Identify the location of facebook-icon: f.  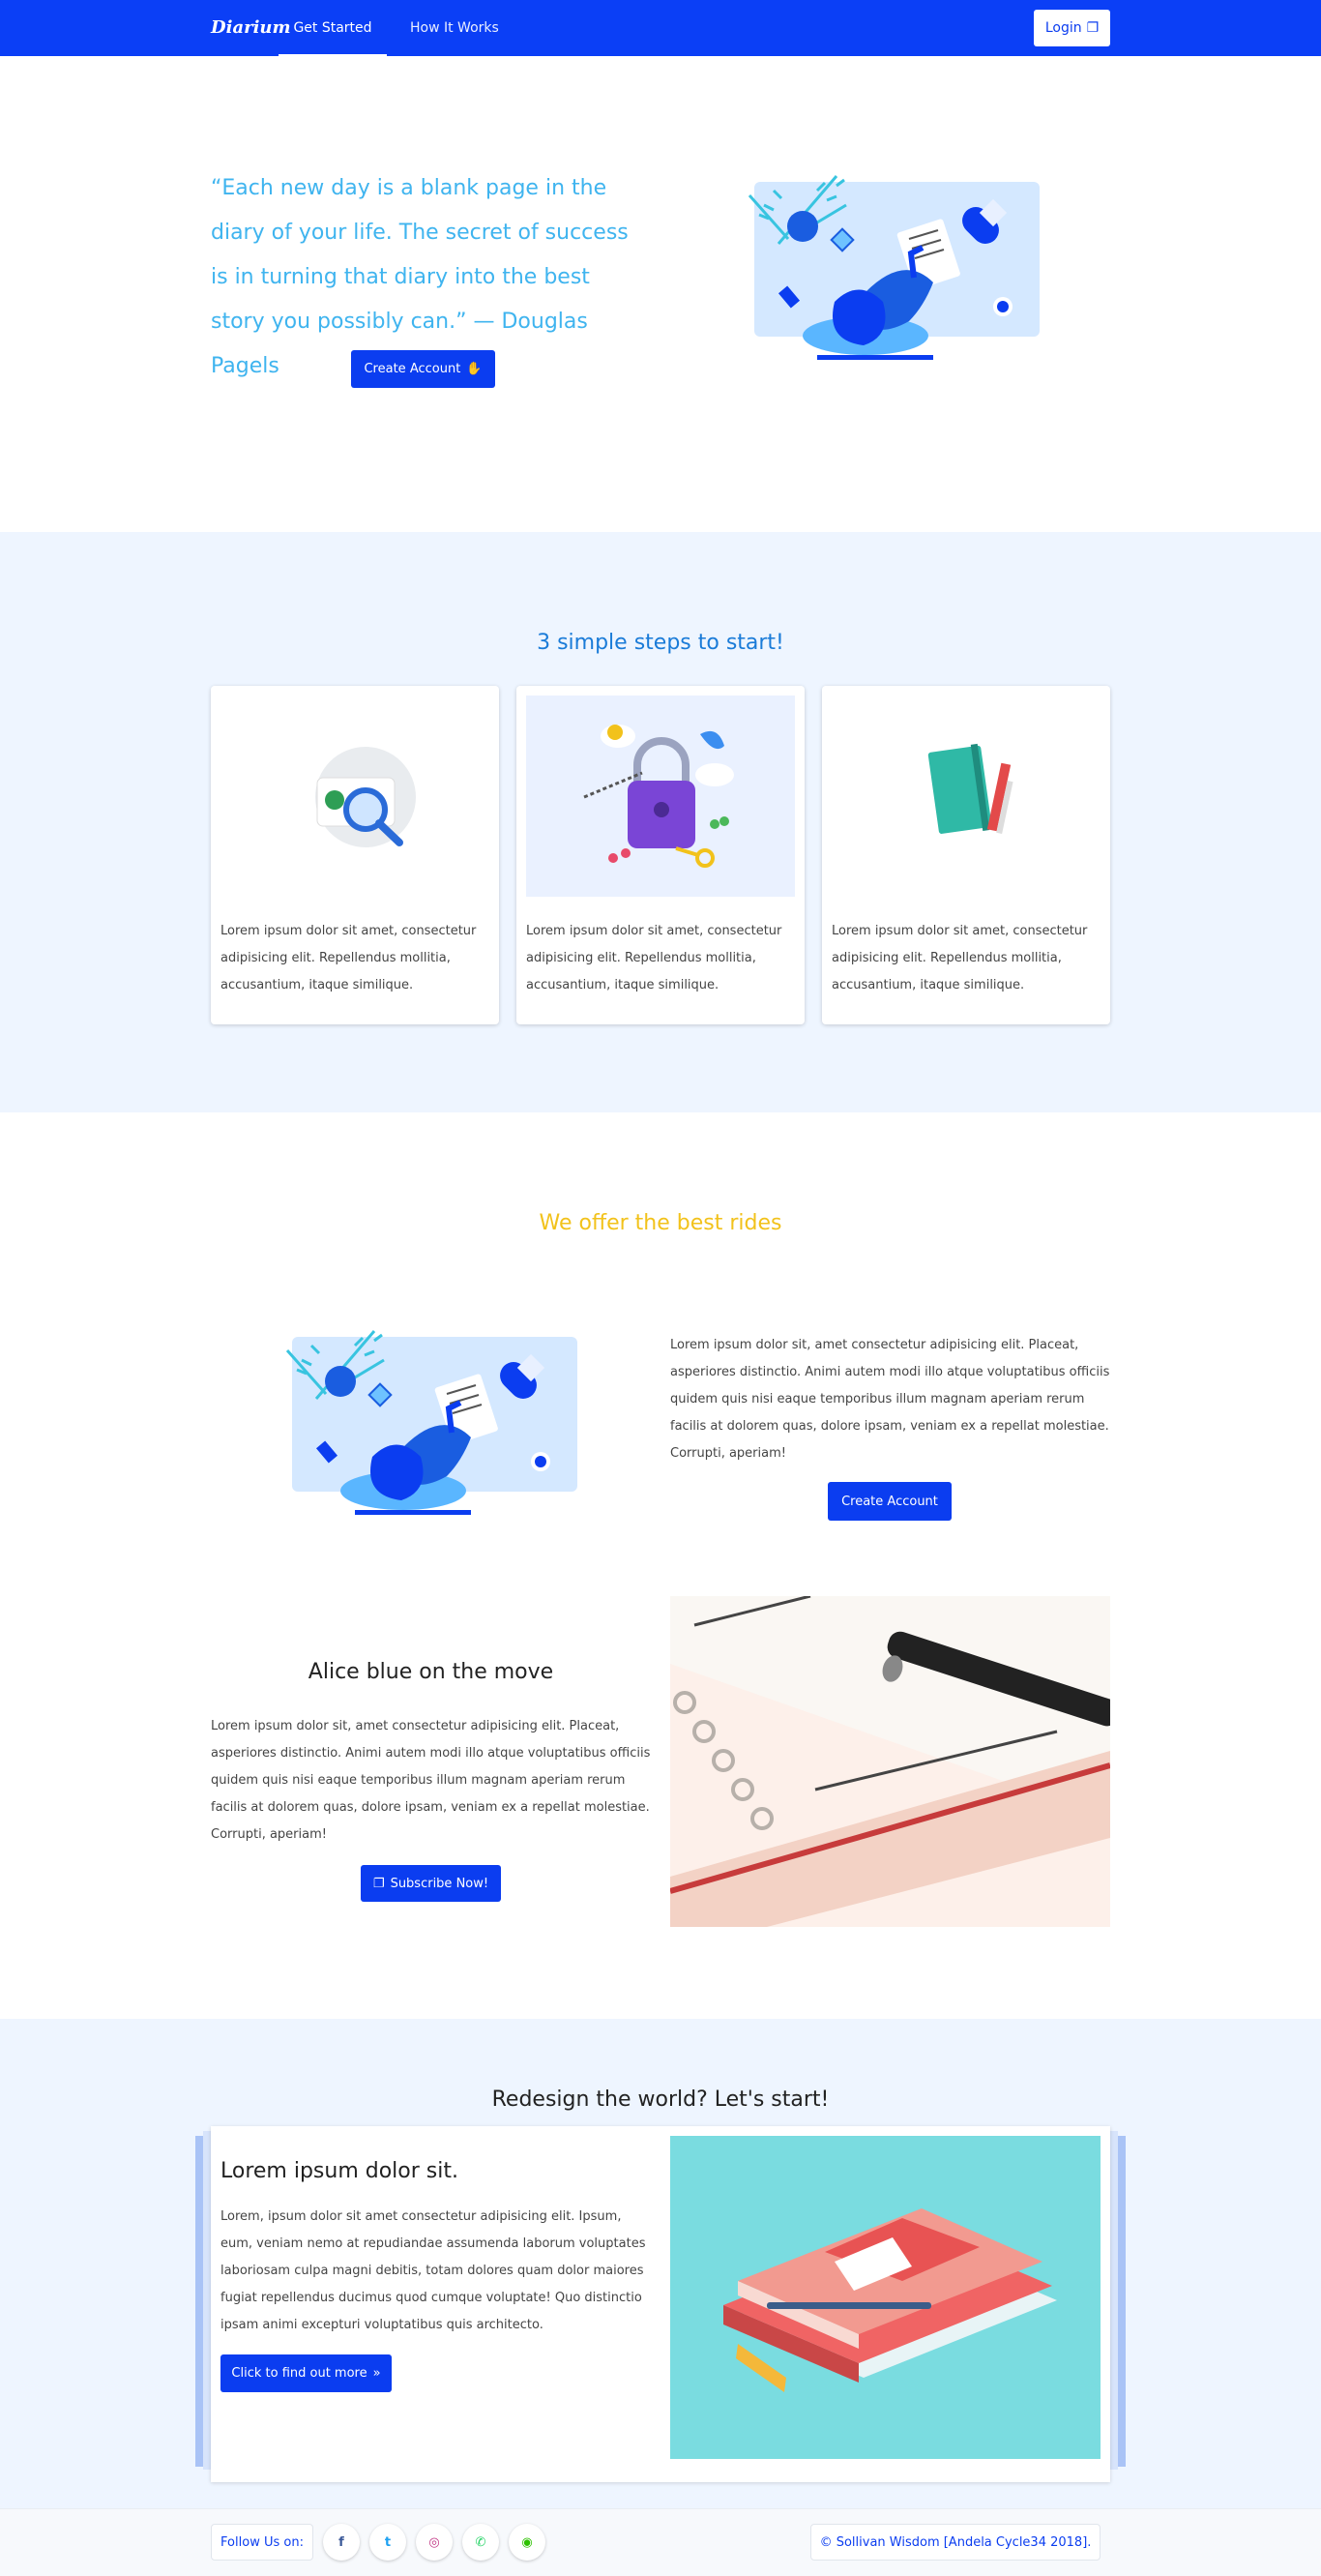
(342, 2542).